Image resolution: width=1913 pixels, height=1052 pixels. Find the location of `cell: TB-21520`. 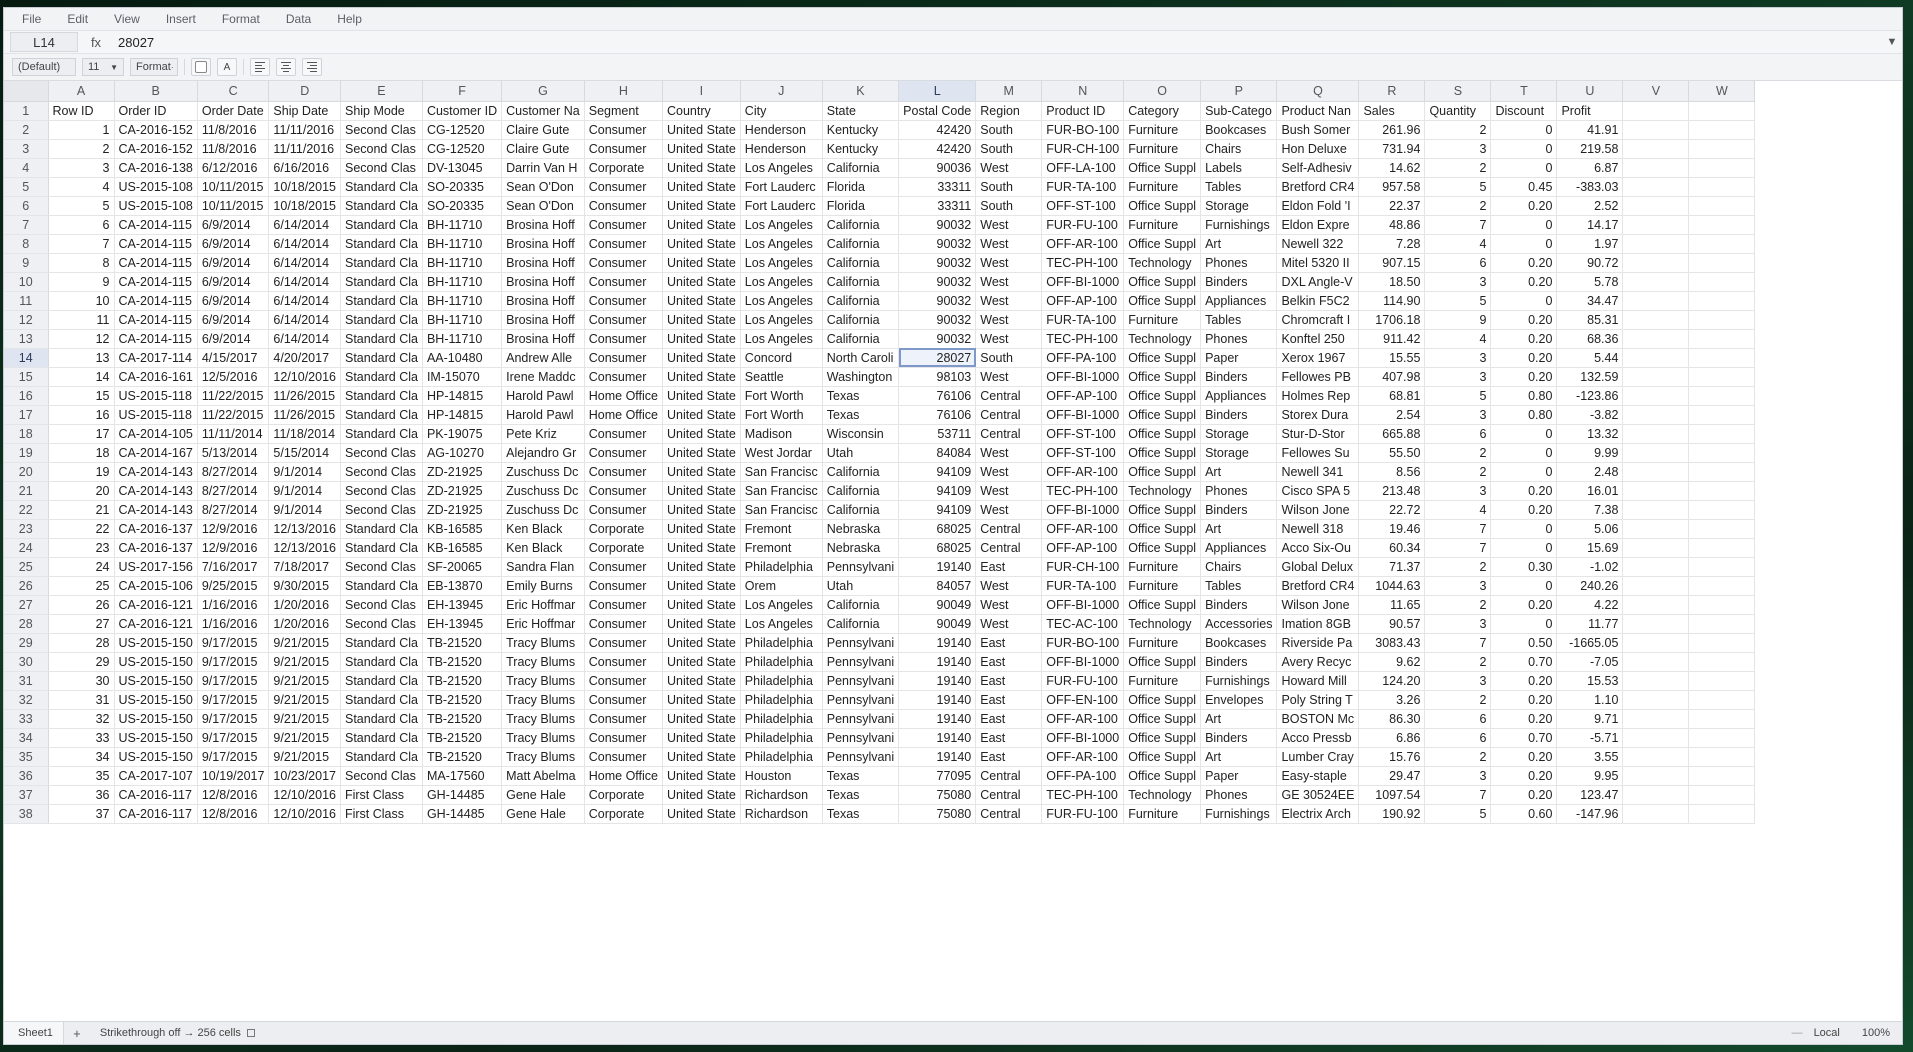

cell: TB-21520 is located at coordinates (462, 700).